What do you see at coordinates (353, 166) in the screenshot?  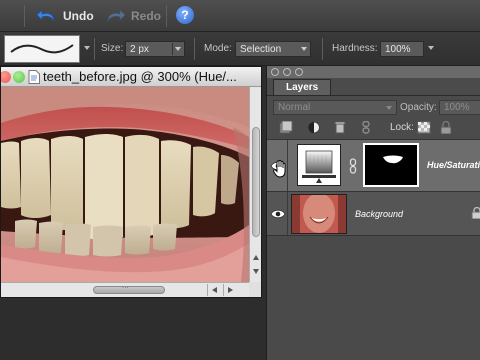 I see `mask-link-icon` at bounding box center [353, 166].